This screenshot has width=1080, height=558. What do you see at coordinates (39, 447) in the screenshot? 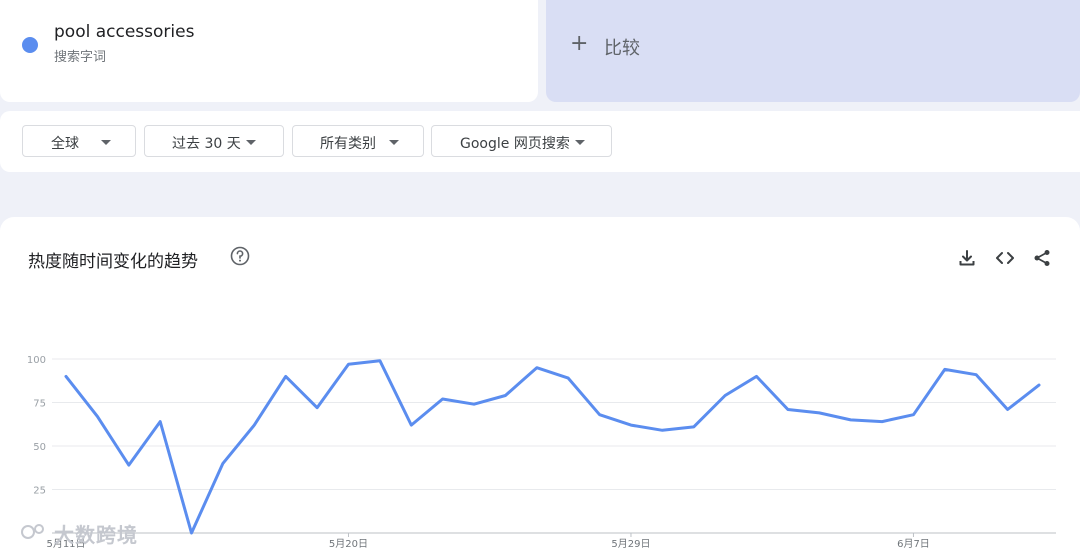
I see `y-tick-label: 50` at bounding box center [39, 447].